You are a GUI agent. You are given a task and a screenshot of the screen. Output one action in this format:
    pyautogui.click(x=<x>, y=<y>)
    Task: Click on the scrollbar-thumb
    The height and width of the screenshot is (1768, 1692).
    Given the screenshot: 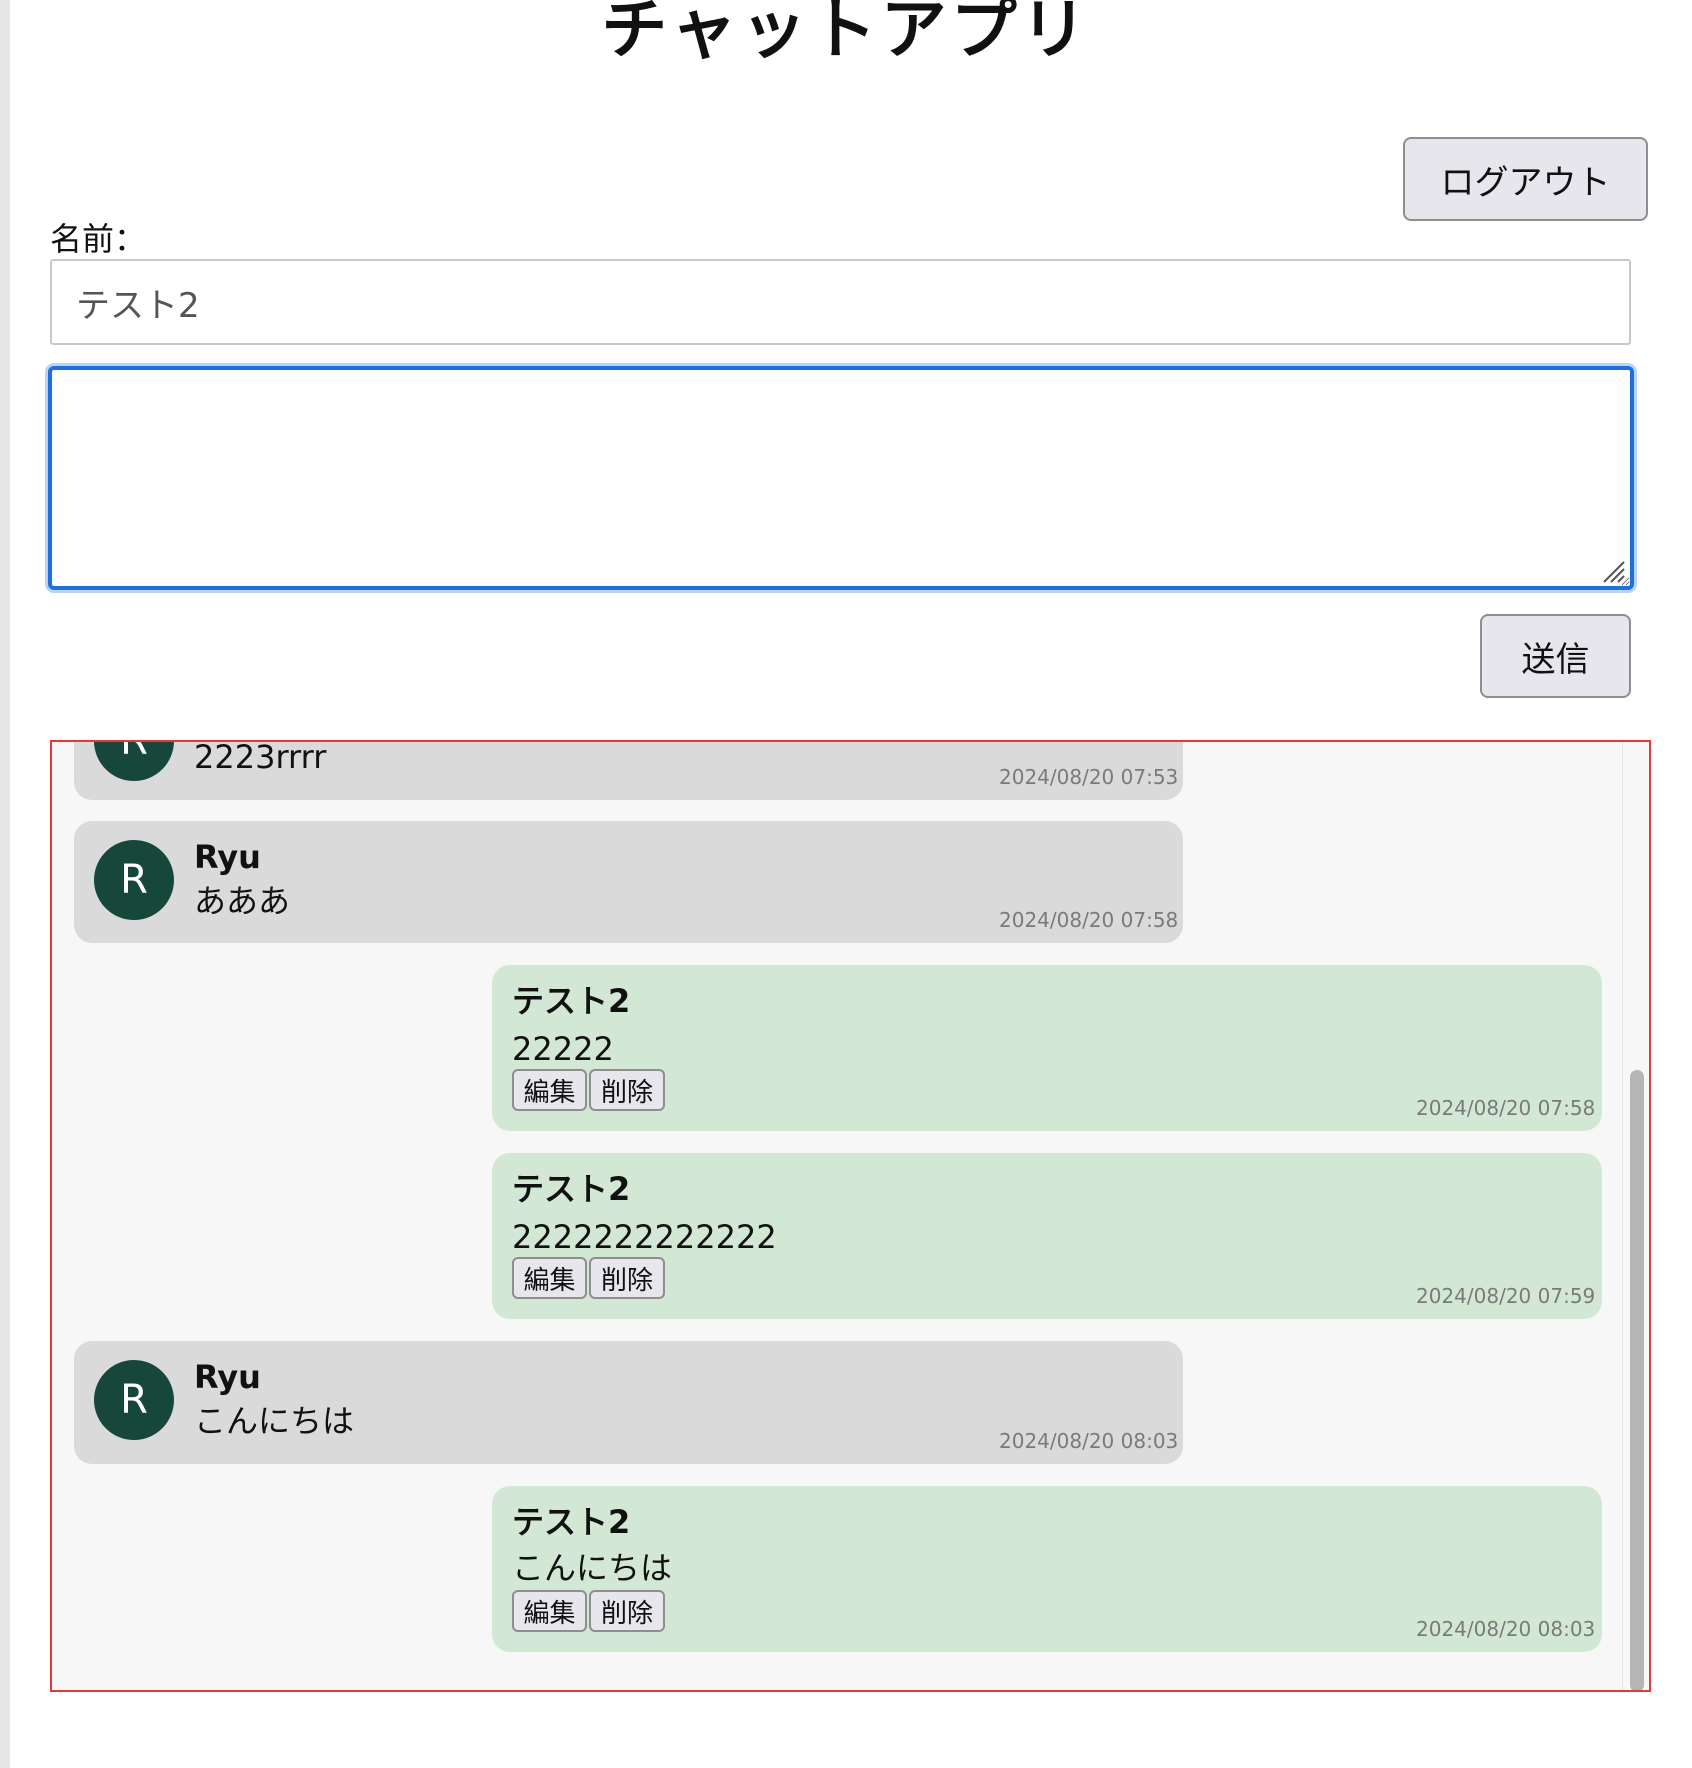 What is the action you would take?
    pyautogui.click(x=1637, y=1380)
    